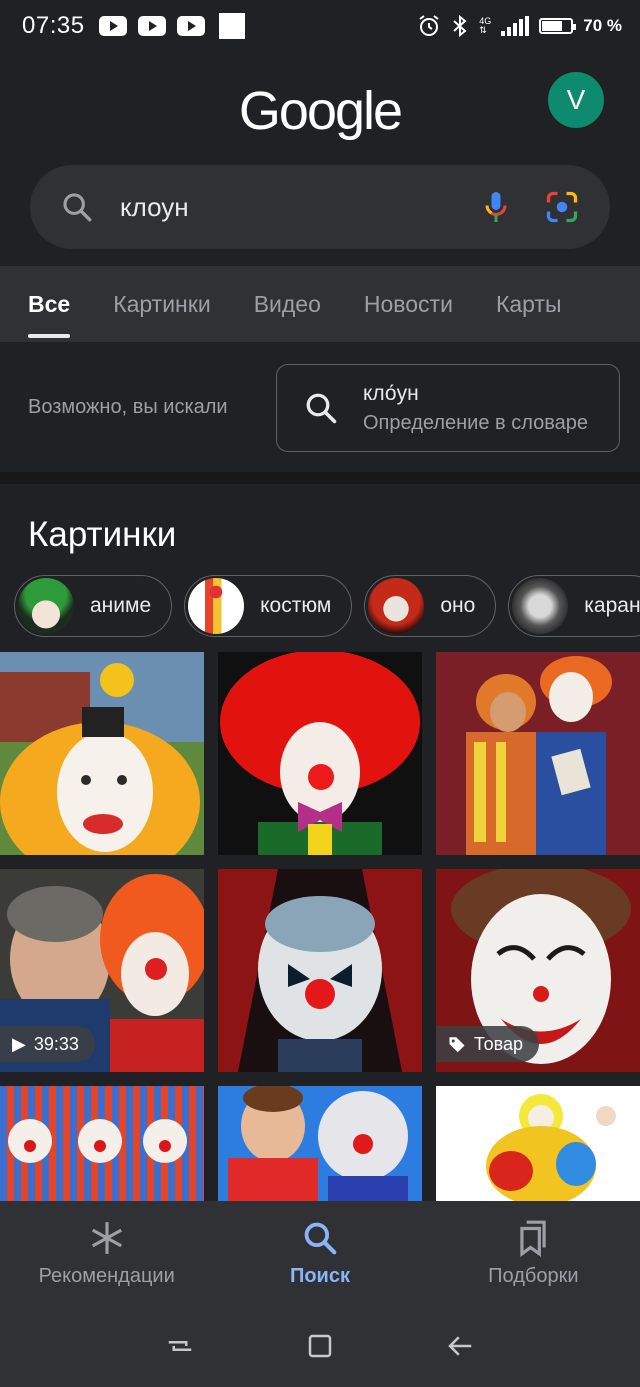 The height and width of the screenshot is (1387, 640). What do you see at coordinates (475, 422) in the screenshot?
I see `suggestion-subtitle: Определение в словаре` at bounding box center [475, 422].